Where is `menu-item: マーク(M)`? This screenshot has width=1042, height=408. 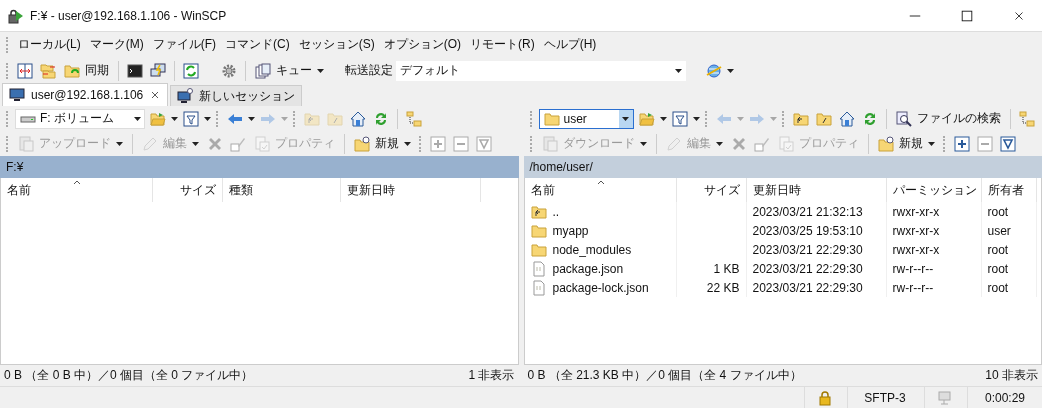
menu-item: マーク(M) is located at coordinates (116, 44).